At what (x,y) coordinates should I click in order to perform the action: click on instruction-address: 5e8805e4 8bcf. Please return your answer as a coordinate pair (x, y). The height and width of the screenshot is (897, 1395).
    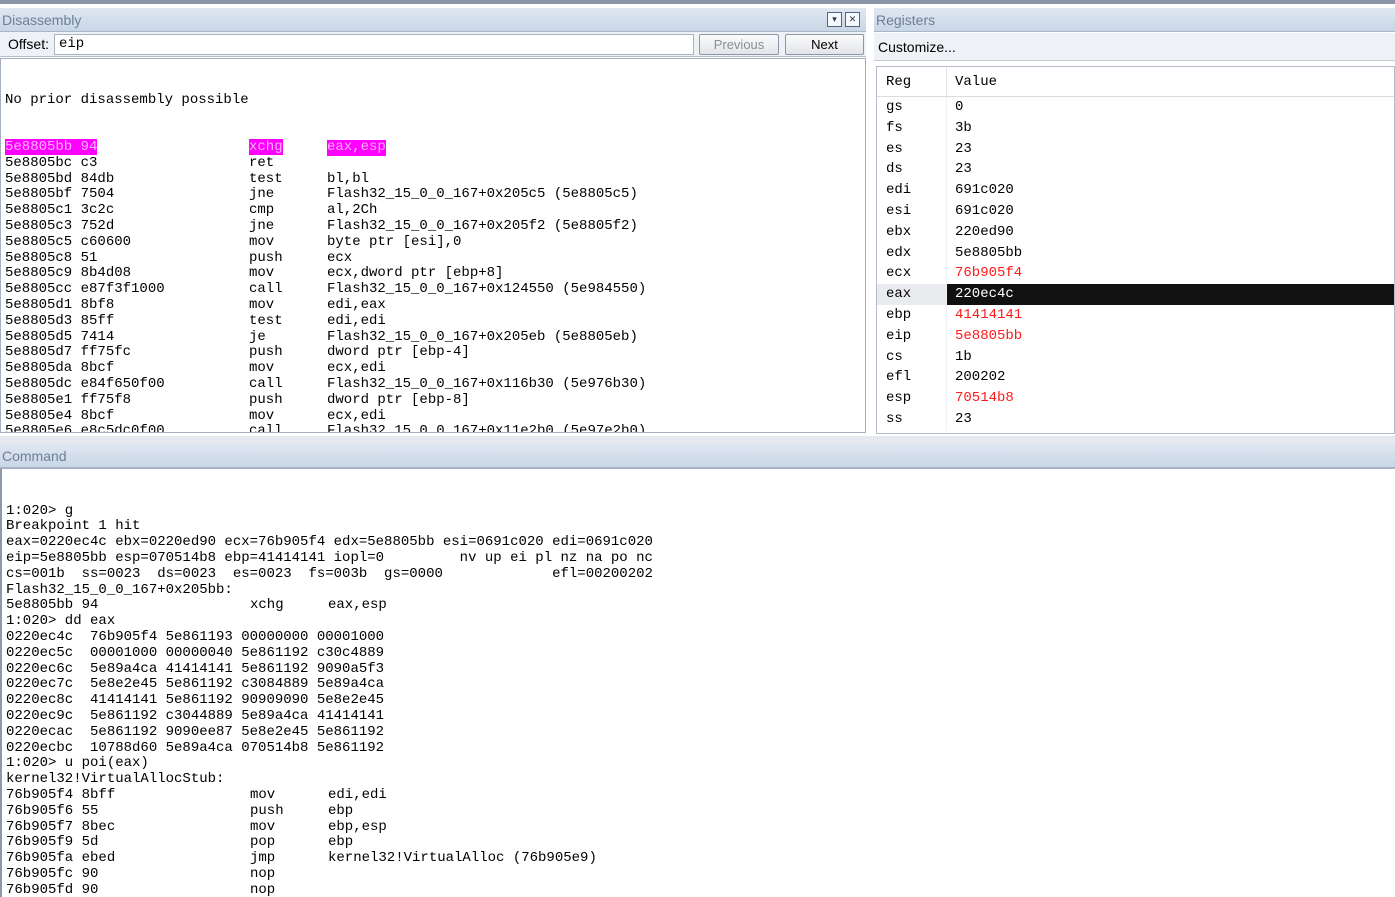
    Looking at the image, I should click on (60, 415).